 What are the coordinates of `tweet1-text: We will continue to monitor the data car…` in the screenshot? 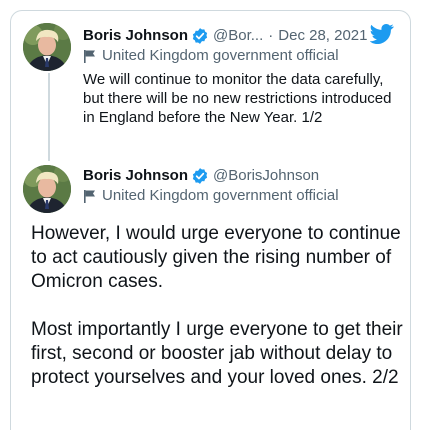 It's located at (237, 98).